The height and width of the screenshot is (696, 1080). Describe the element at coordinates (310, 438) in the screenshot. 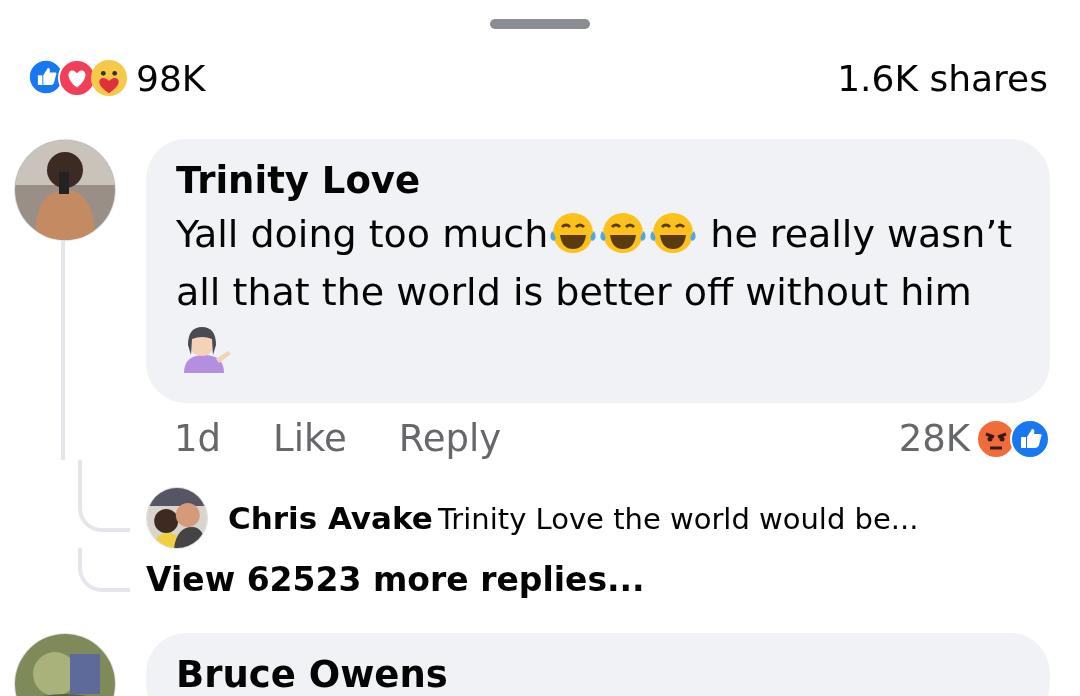

I see `like-link: Like` at that location.